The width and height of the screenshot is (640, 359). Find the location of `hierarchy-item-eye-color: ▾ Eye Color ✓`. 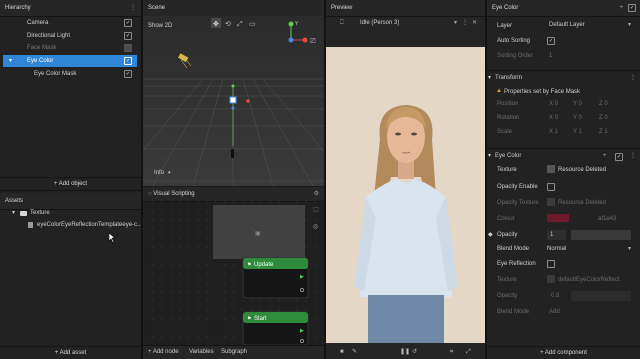

hierarchy-item-eye-color: ▾ Eye Color ✓ is located at coordinates (70, 61).